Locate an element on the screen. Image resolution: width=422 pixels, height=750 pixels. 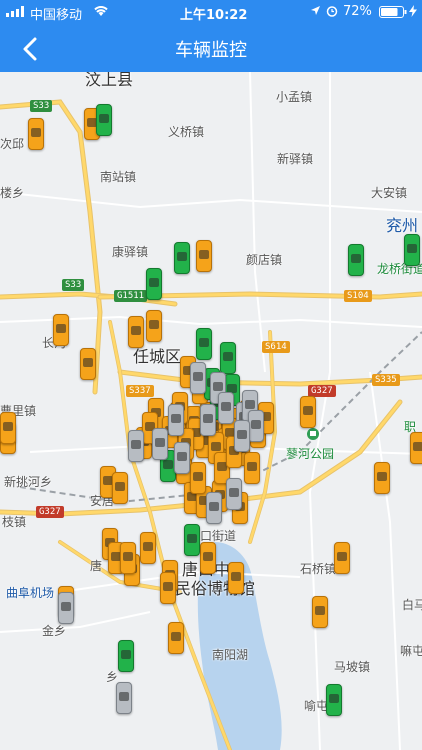
place-label: 石桥镇 is located at coordinates (318, 569).